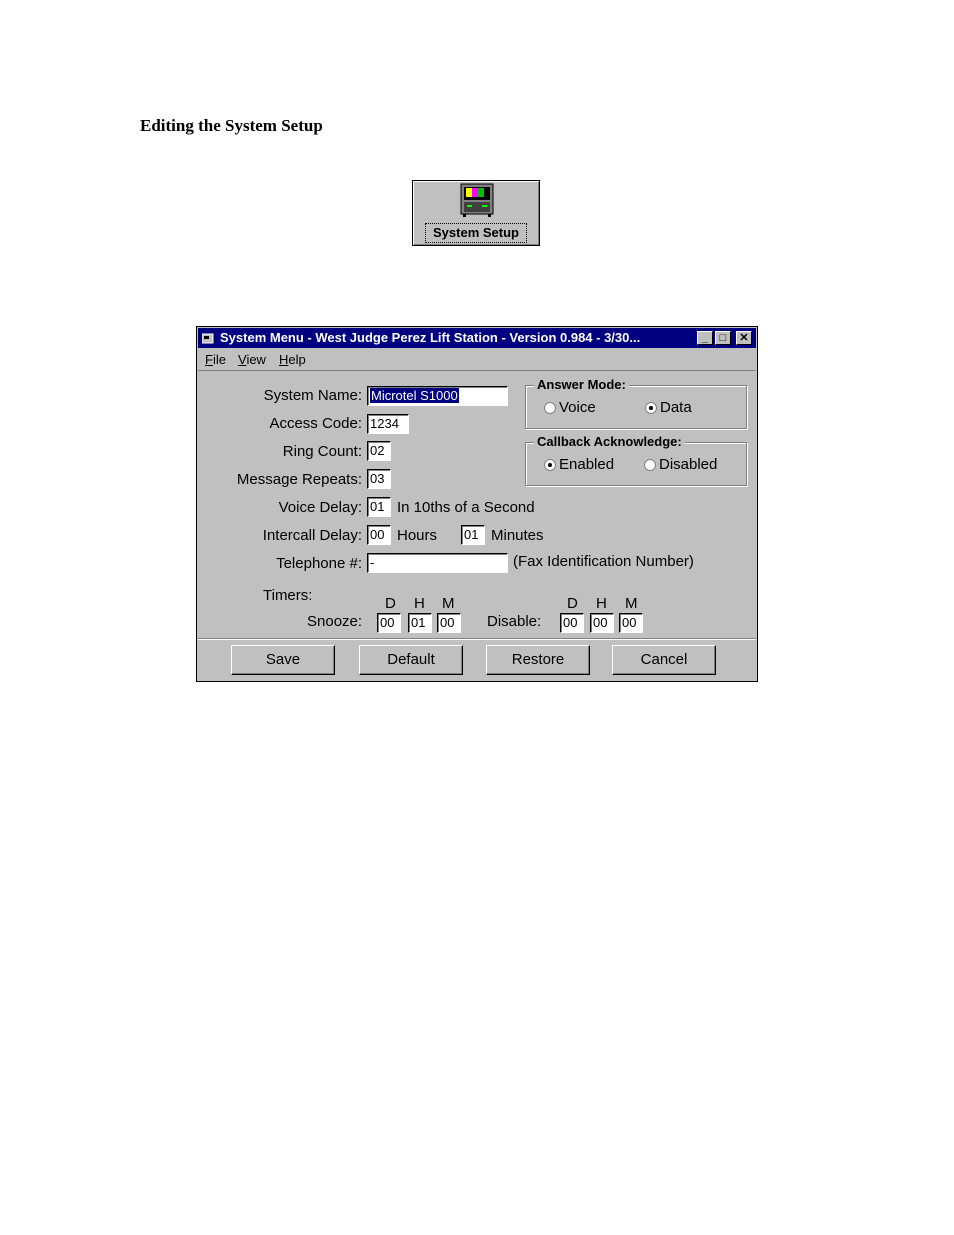 Image resolution: width=954 pixels, height=1235 pixels. Describe the element at coordinates (723, 338) in the screenshot. I see `maximize-button: □` at that location.